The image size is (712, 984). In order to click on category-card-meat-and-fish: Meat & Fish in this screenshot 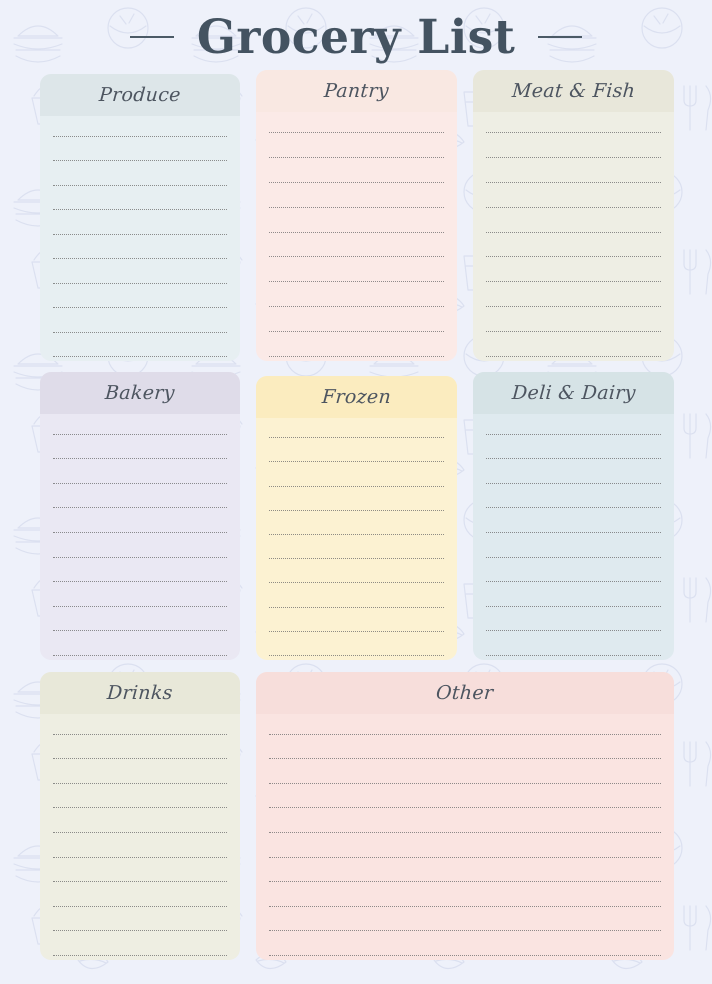, I will do `click(573, 215)`.